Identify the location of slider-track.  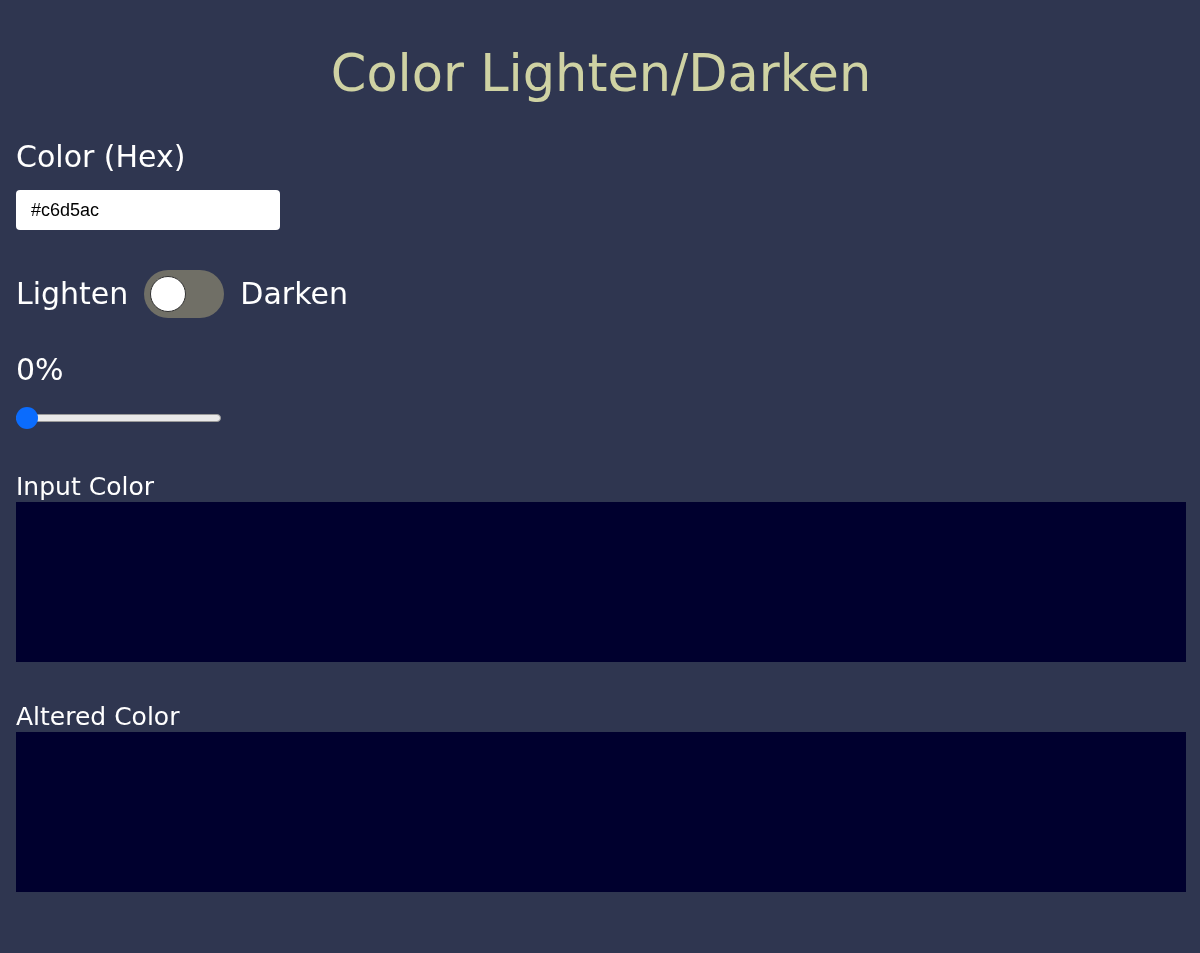
(118, 418).